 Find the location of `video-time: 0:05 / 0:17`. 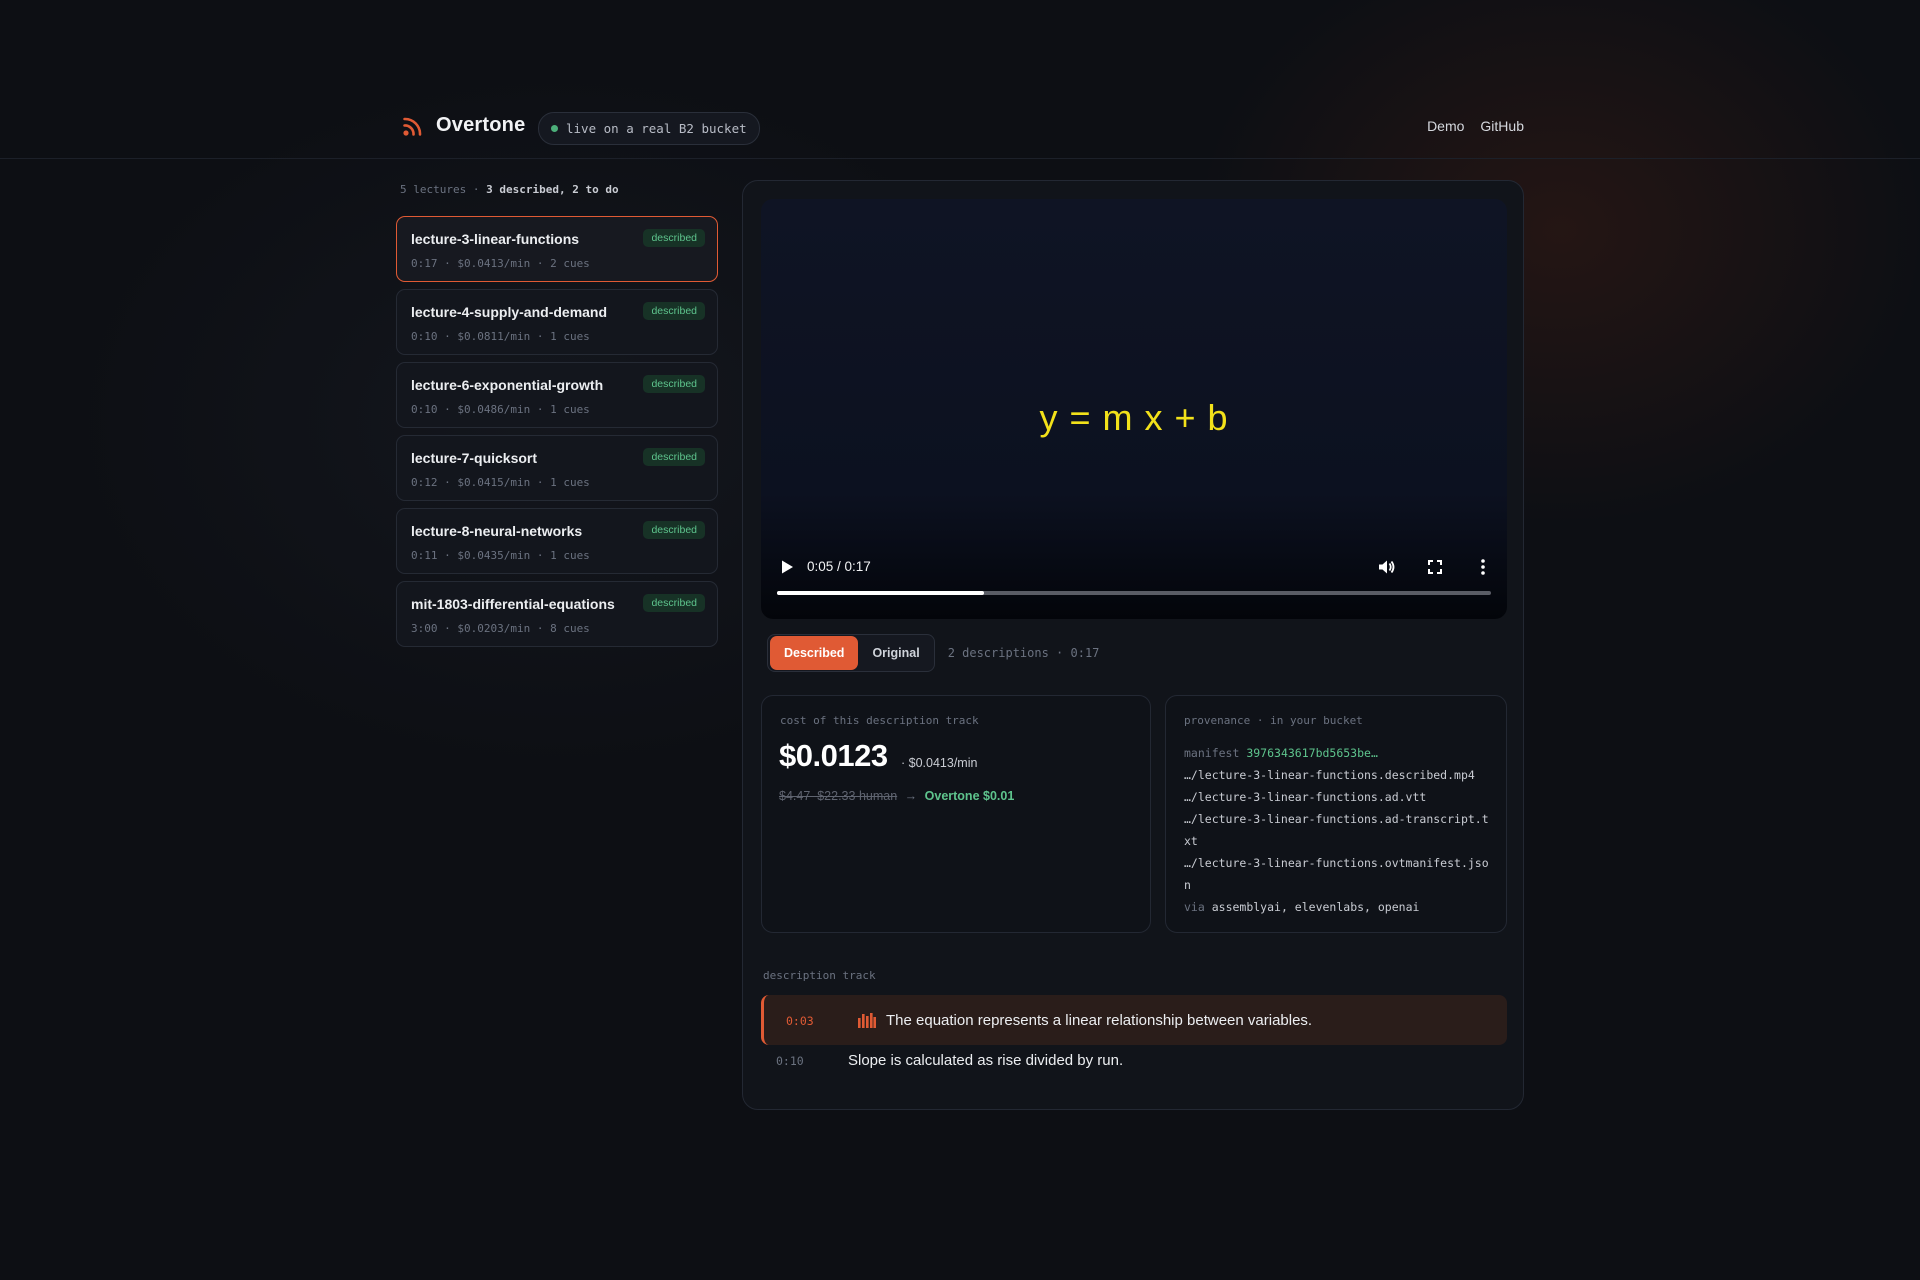

video-time: 0:05 / 0:17 is located at coordinates (839, 566).